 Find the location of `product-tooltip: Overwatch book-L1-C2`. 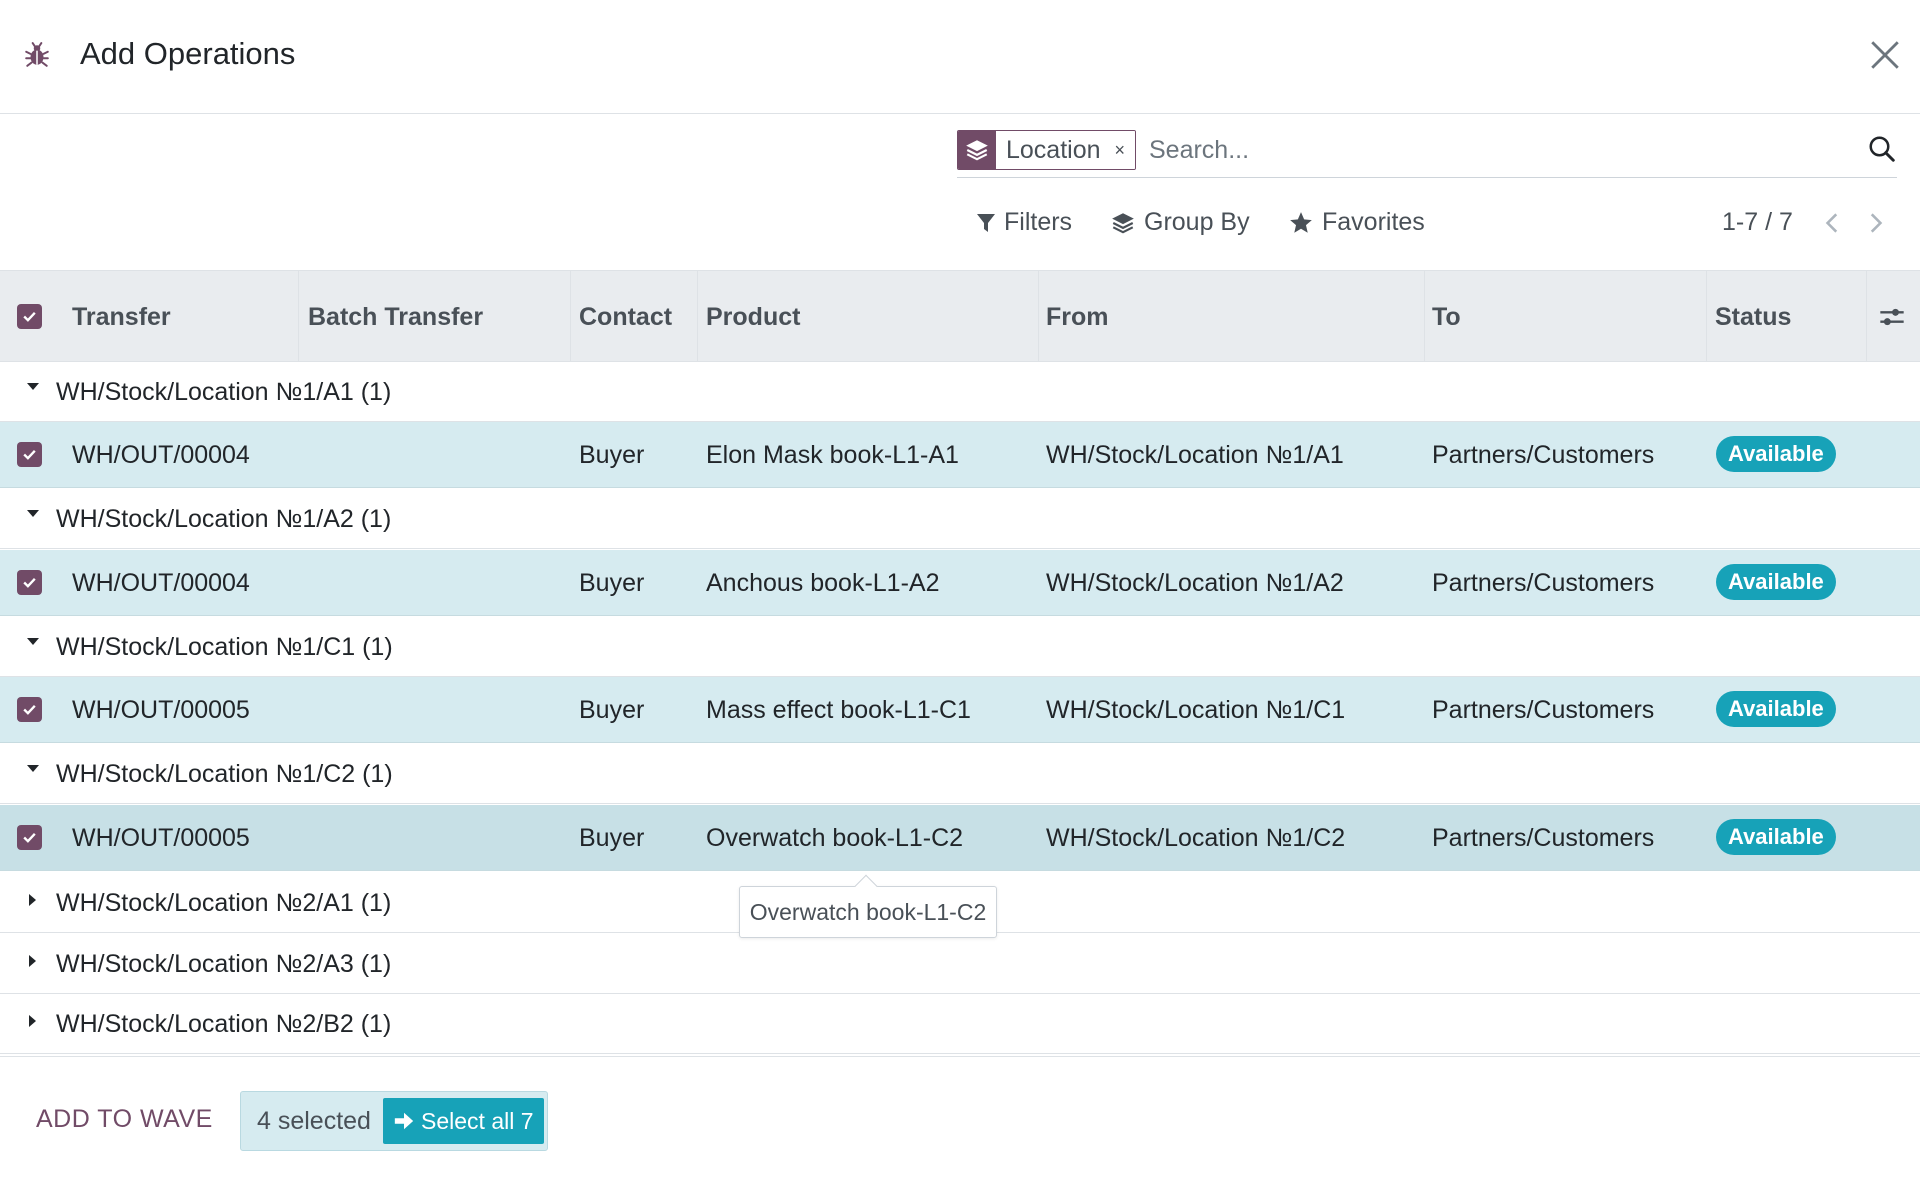

product-tooltip: Overwatch book-L1-C2 is located at coordinates (868, 906).